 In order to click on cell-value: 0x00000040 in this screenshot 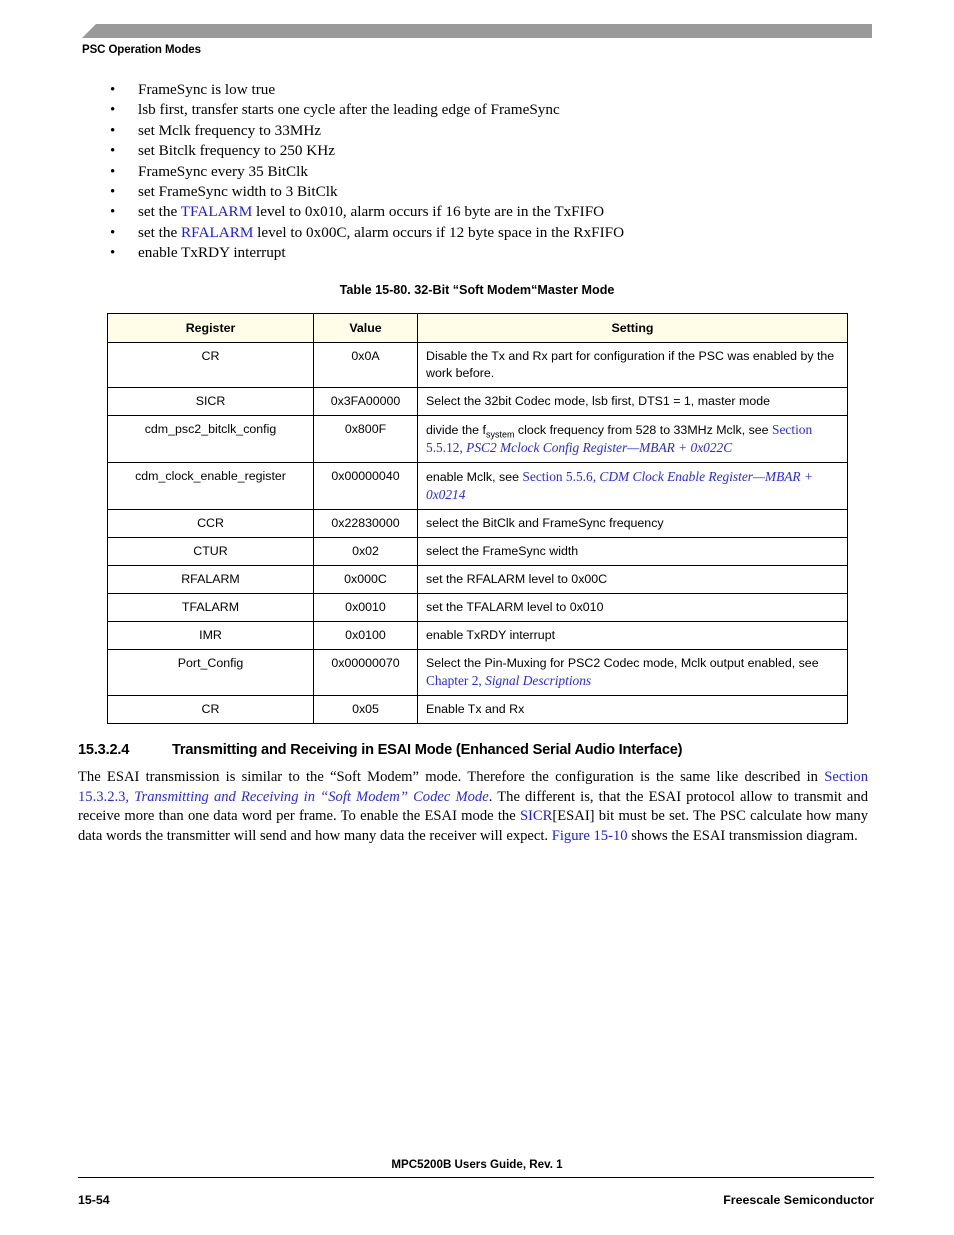, I will do `click(365, 486)`.